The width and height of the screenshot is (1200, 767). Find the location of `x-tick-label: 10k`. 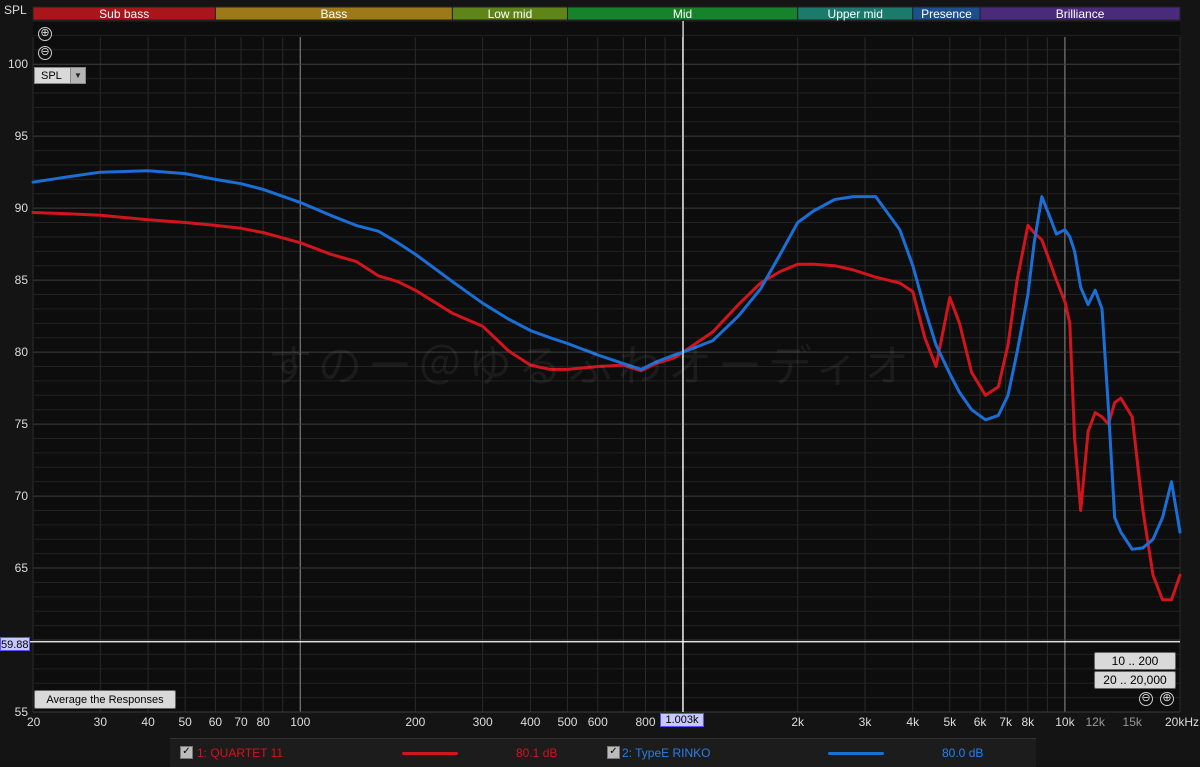

x-tick-label: 10k is located at coordinates (1065, 722).